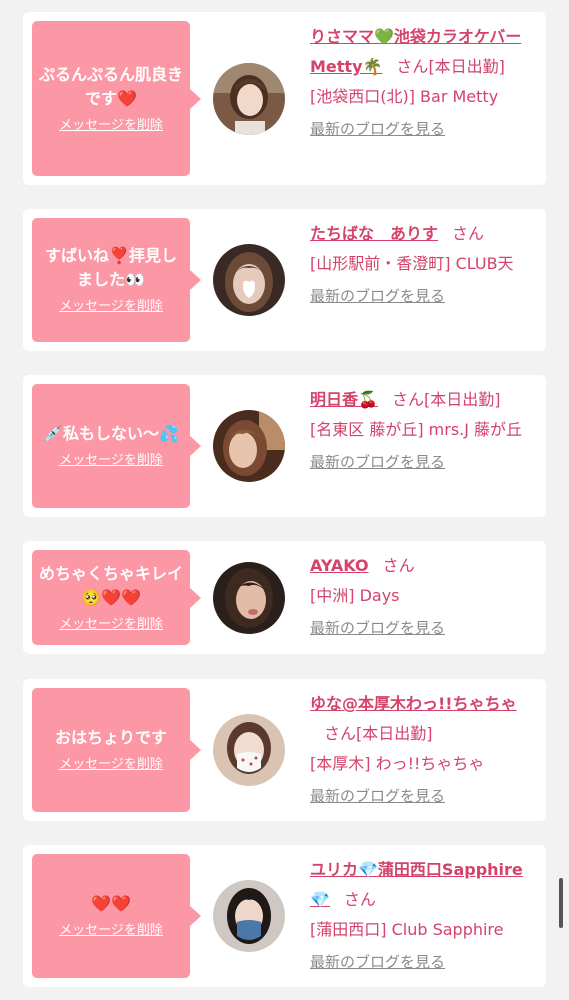 The image size is (569, 1000). I want to click on message-bubble: おはちょりです メッセージを削除, so click(116, 750).